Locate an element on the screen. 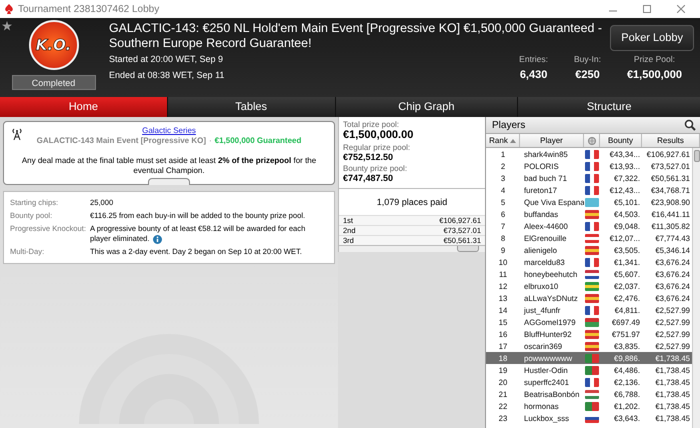 The image size is (700, 428). broadcast-icon is located at coordinates (17, 134).